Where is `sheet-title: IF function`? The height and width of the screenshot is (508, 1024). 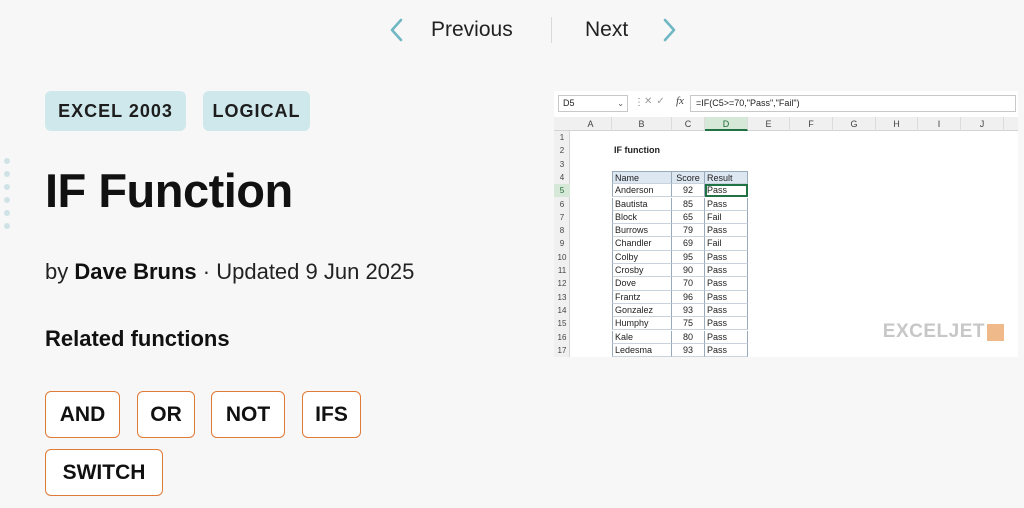 sheet-title: IF function is located at coordinates (637, 150).